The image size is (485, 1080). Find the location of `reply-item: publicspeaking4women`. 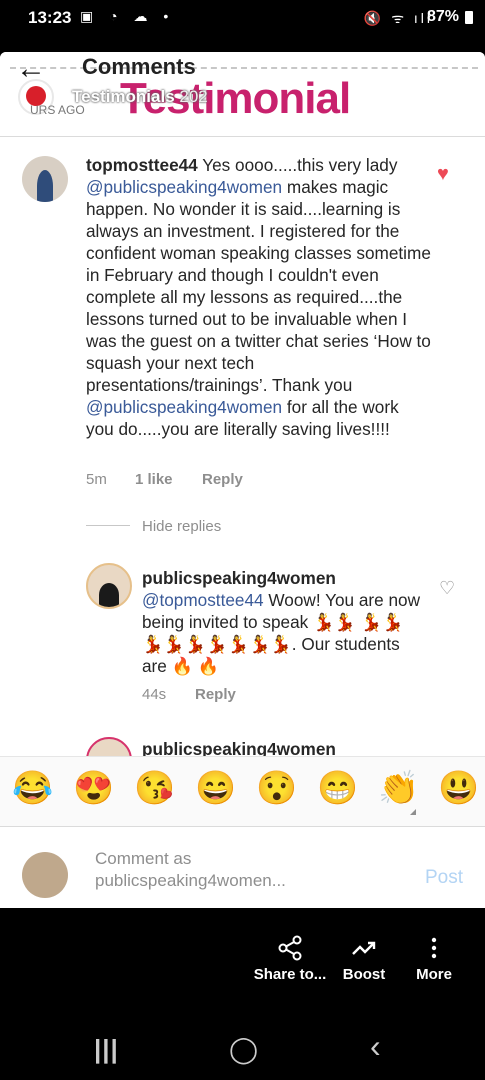

reply-item: publicspeaking4women is located at coordinates (242, 745).